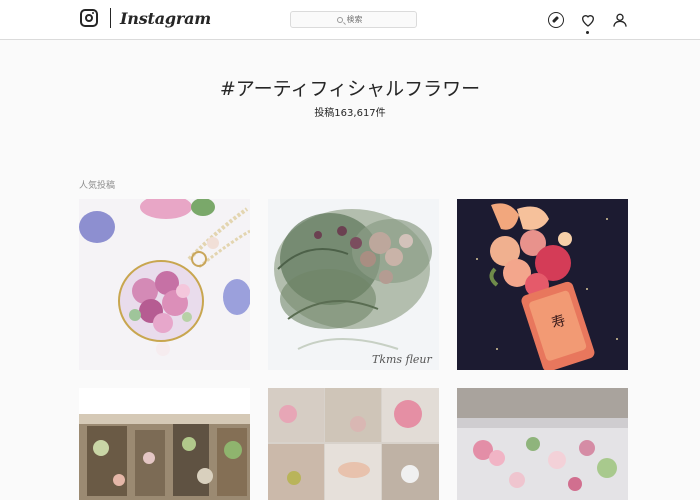 This screenshot has width=700, height=500. What do you see at coordinates (620, 20) in the screenshot?
I see `user-icon` at bounding box center [620, 20].